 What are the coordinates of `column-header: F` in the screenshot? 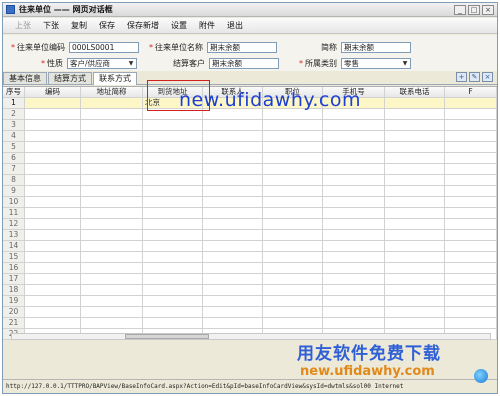 It's located at (471, 92).